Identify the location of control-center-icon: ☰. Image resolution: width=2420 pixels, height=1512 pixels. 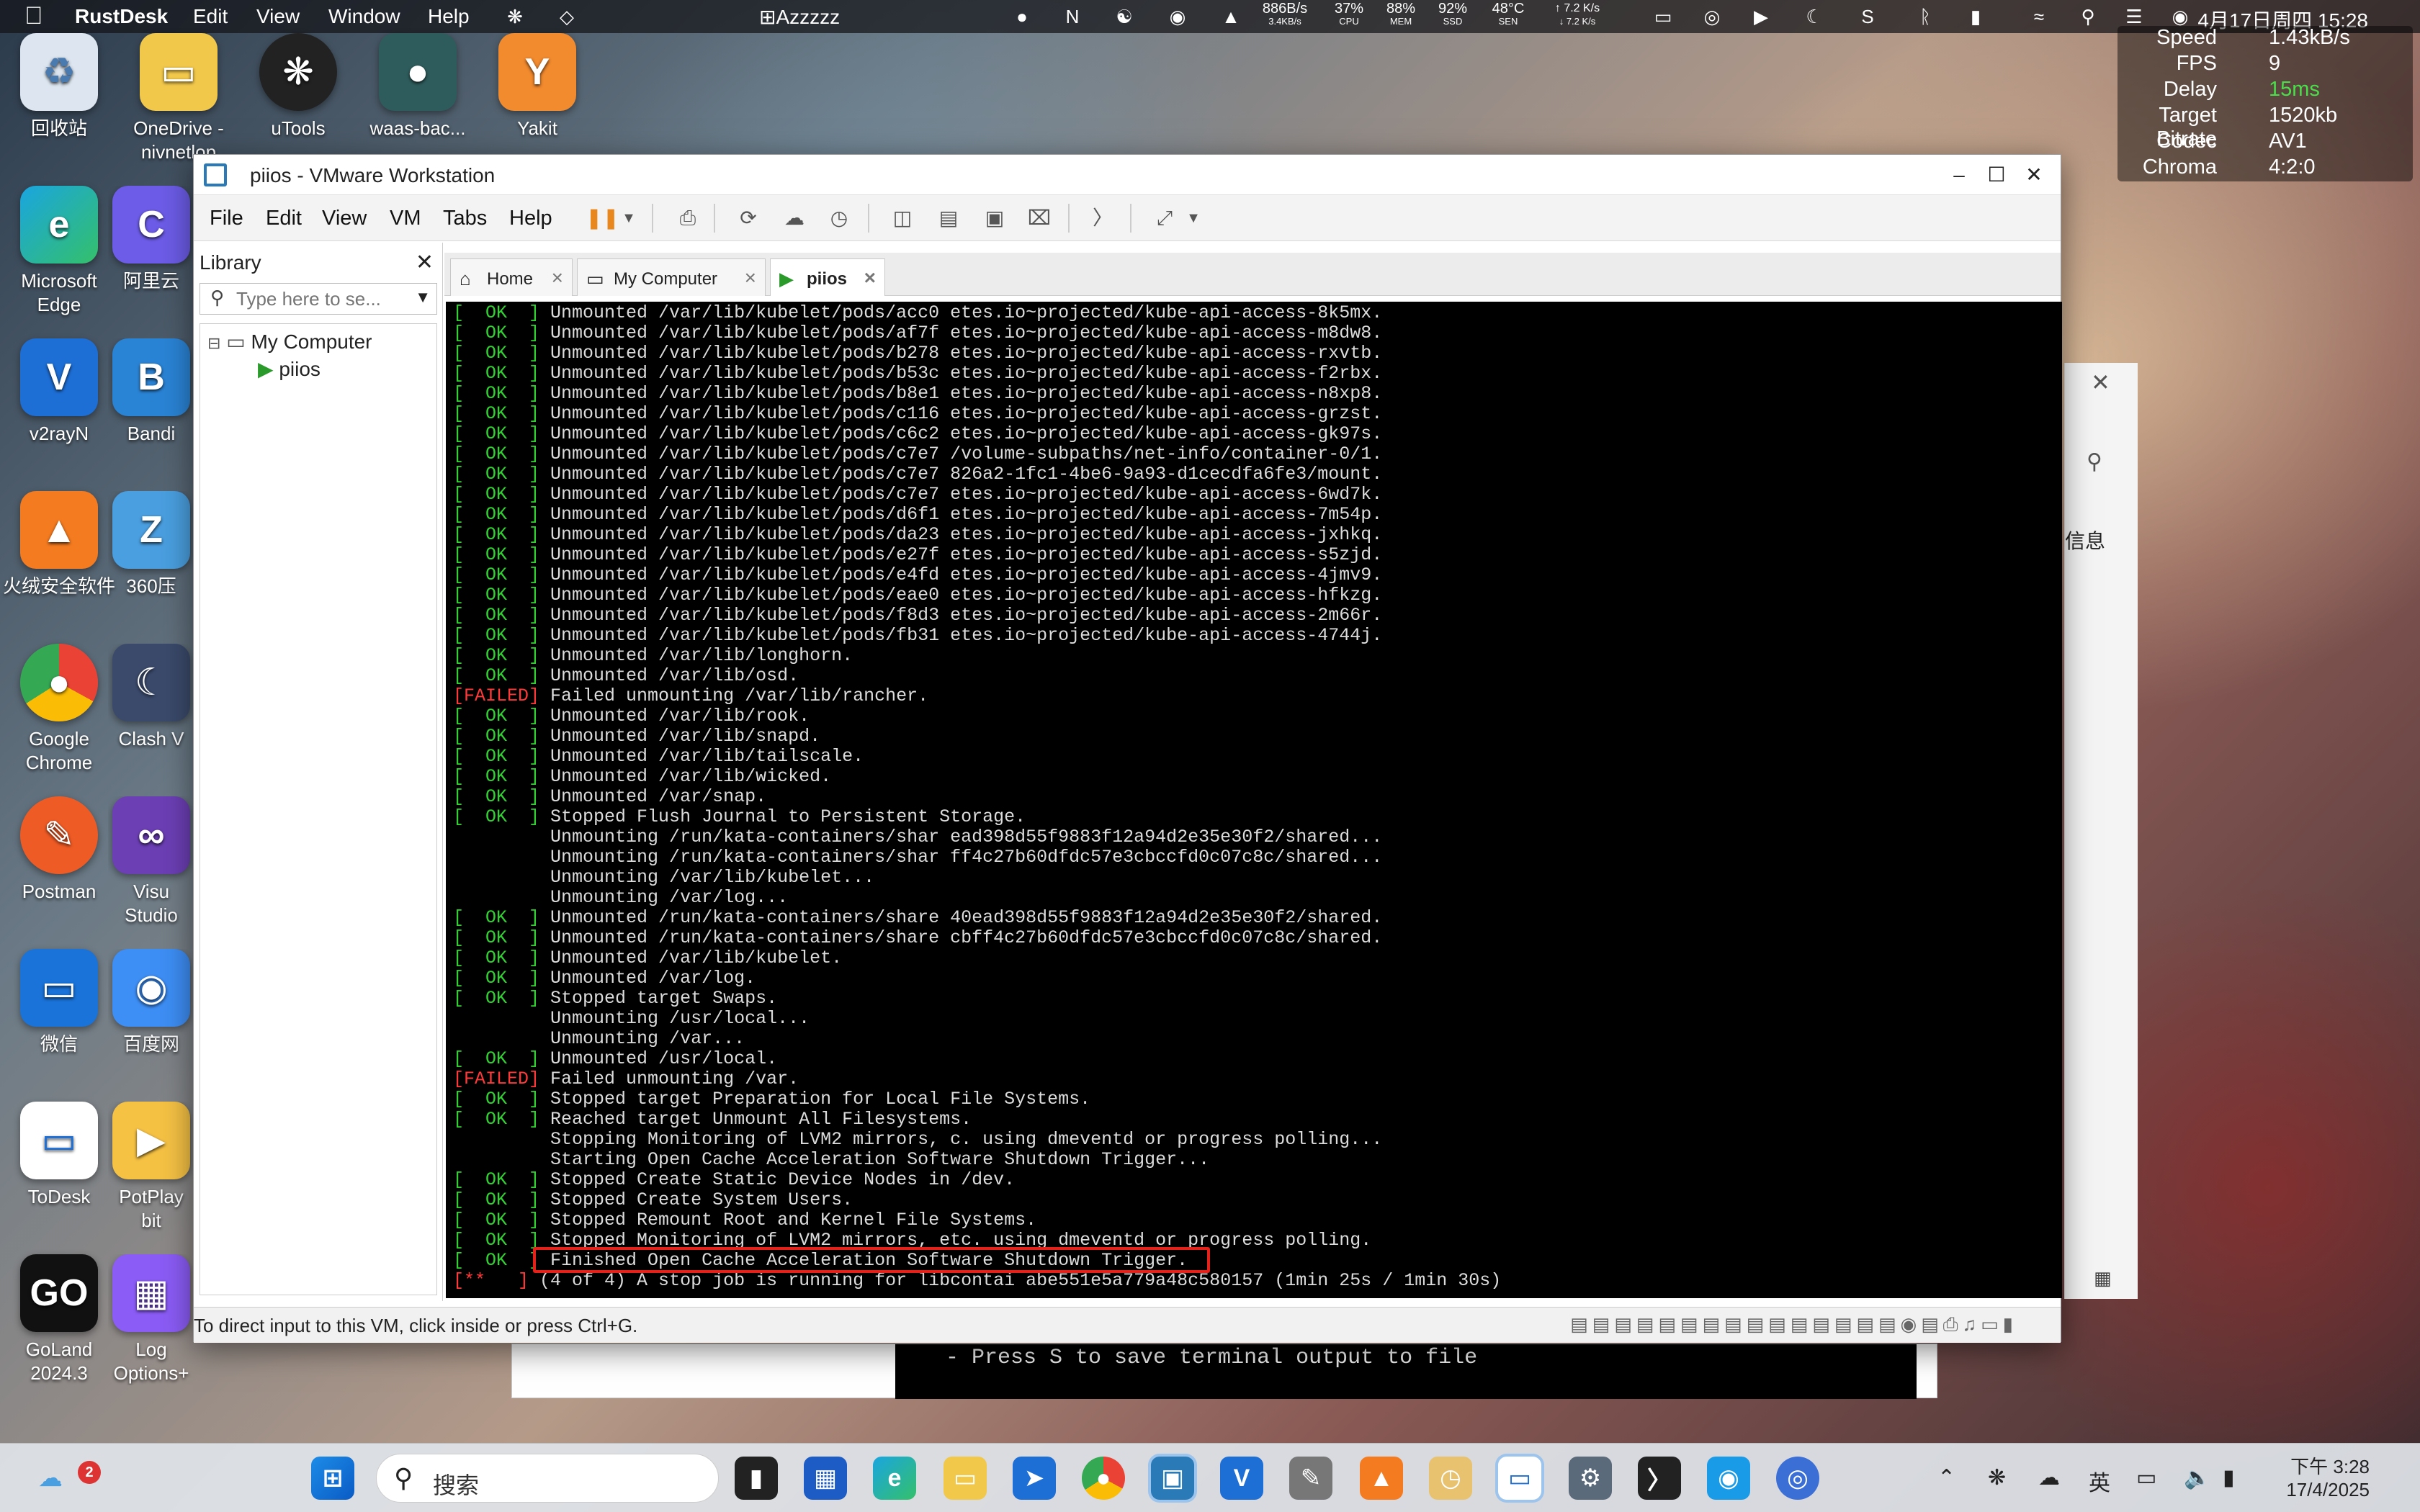
(2134, 16).